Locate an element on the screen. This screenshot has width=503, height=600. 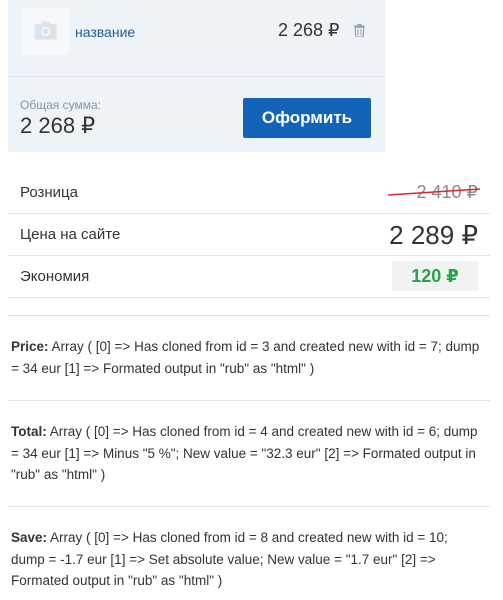
site-price-row: Цена на сайте 2 289 ₽ is located at coordinates (249, 235).